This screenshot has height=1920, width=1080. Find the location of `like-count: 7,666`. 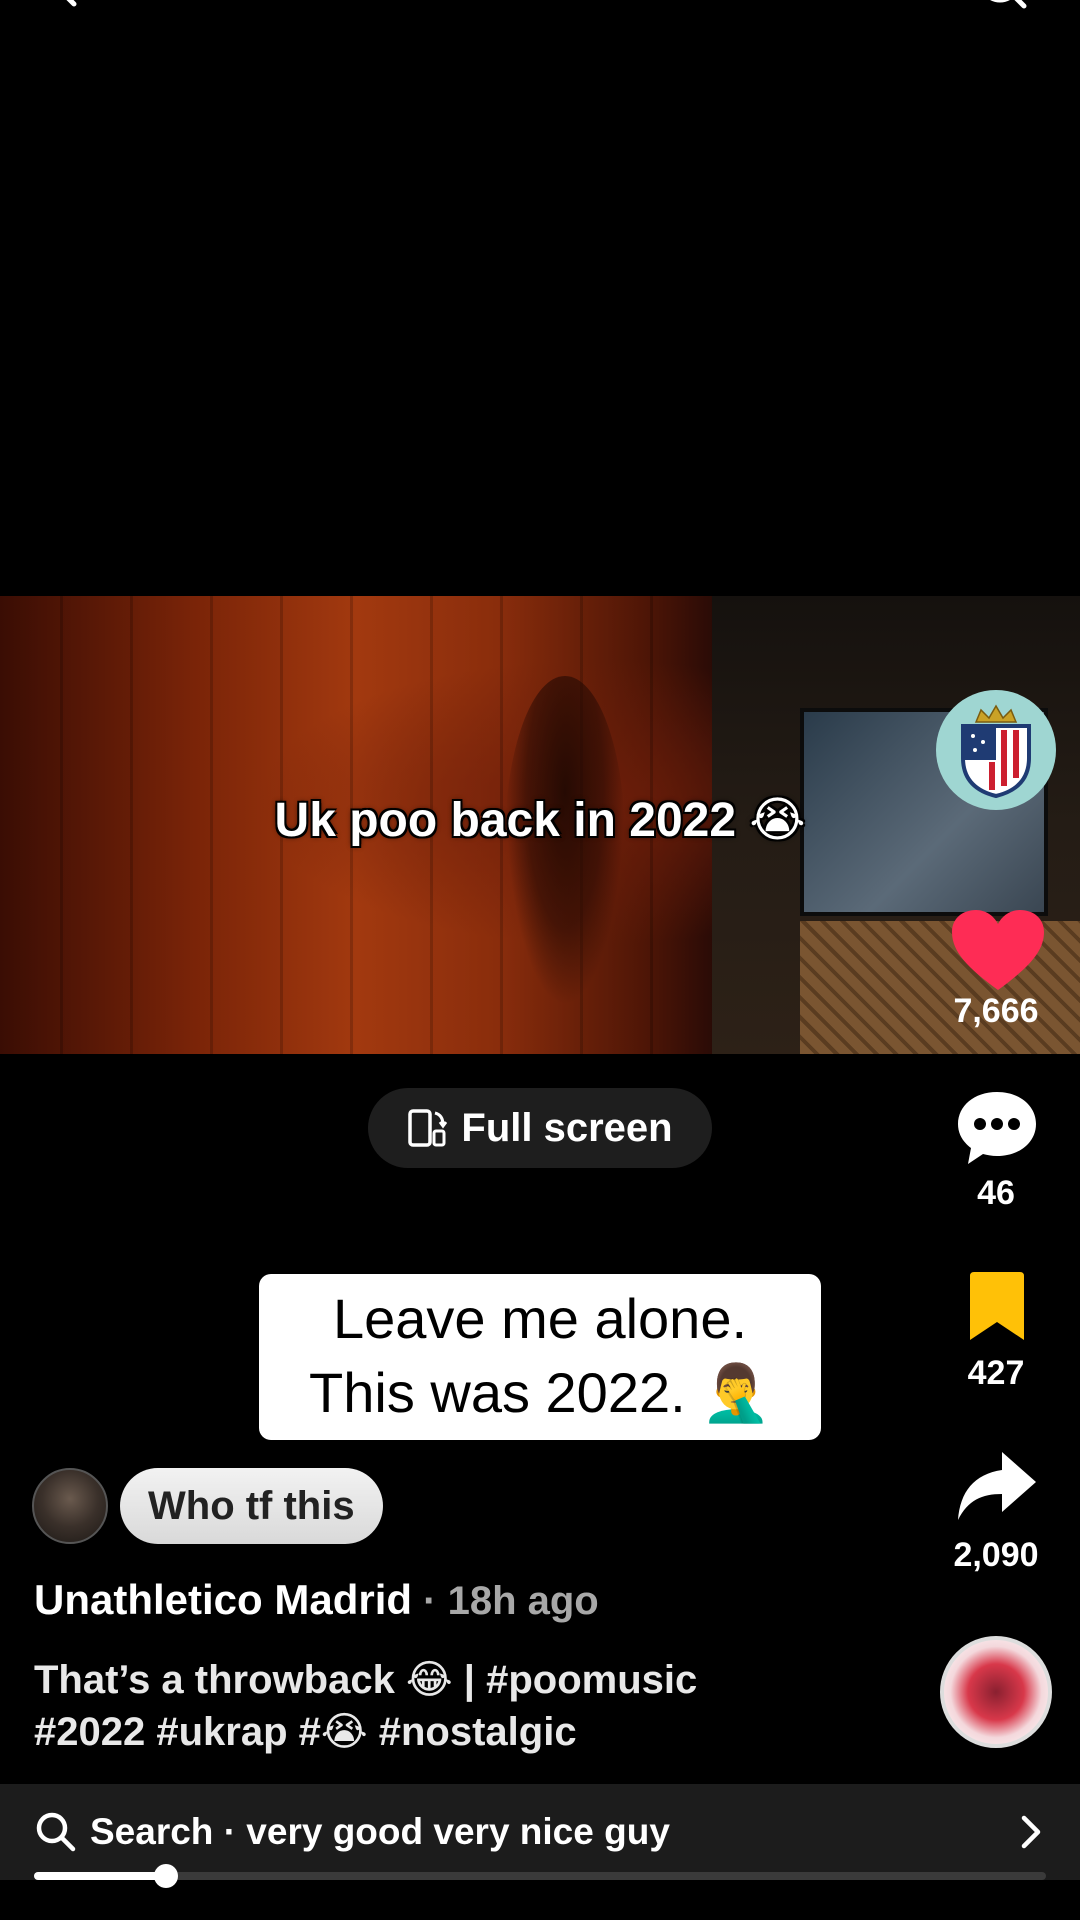

like-count: 7,666 is located at coordinates (996, 1011).